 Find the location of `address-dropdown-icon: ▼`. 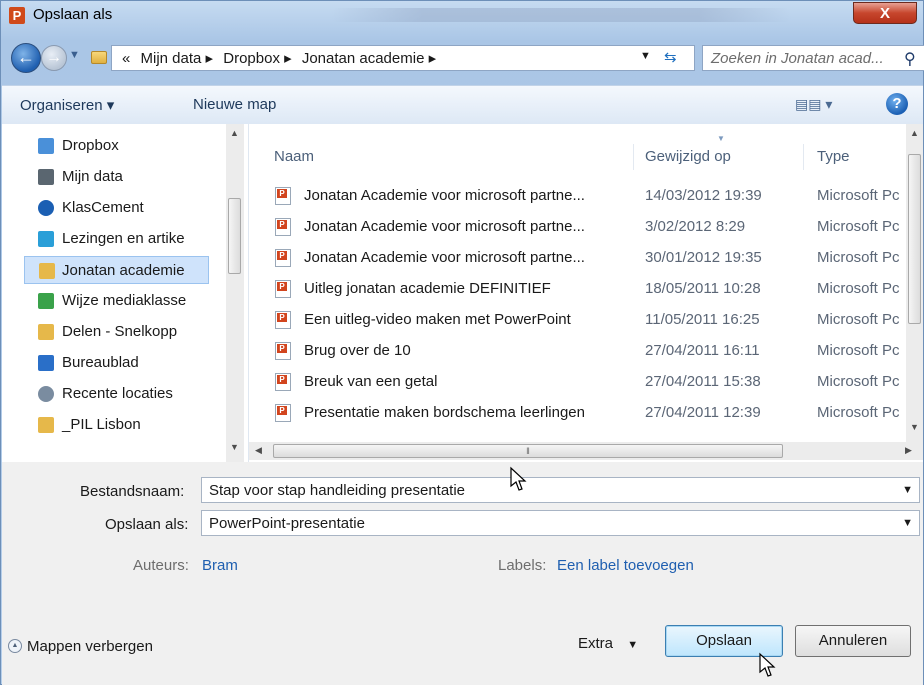

address-dropdown-icon: ▼ is located at coordinates (645, 56).